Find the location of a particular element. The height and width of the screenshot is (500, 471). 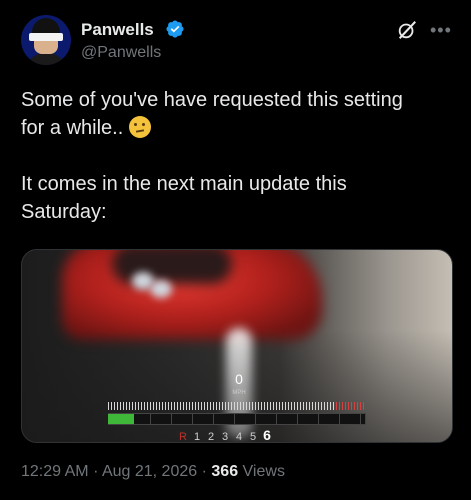

grok-icon is located at coordinates (407, 30).